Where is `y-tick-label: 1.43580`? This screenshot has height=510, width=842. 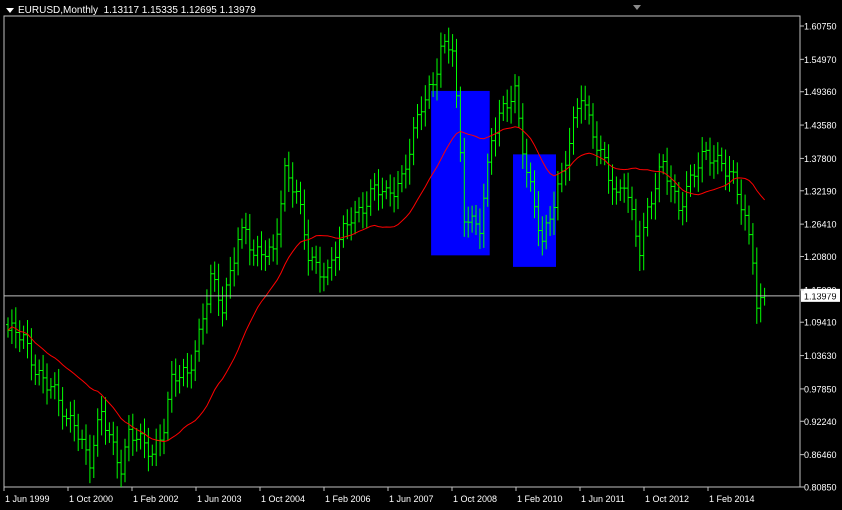
y-tick-label: 1.43580 is located at coordinates (820, 126).